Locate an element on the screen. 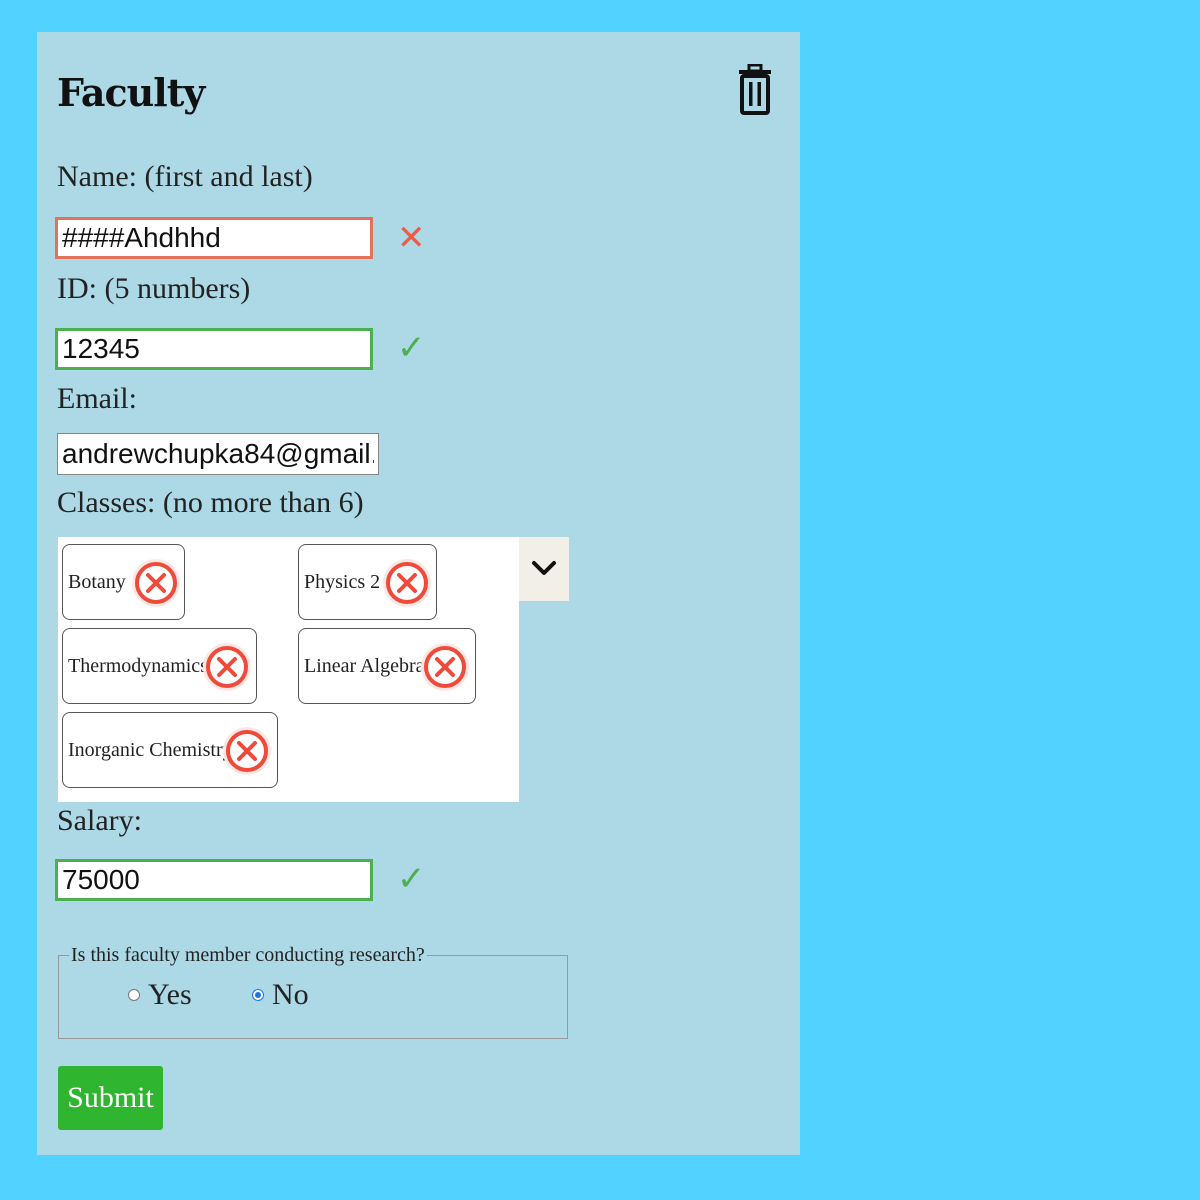 This screenshot has height=1200, width=1200. class-chip-label: Physics 2 is located at coordinates (342, 581).